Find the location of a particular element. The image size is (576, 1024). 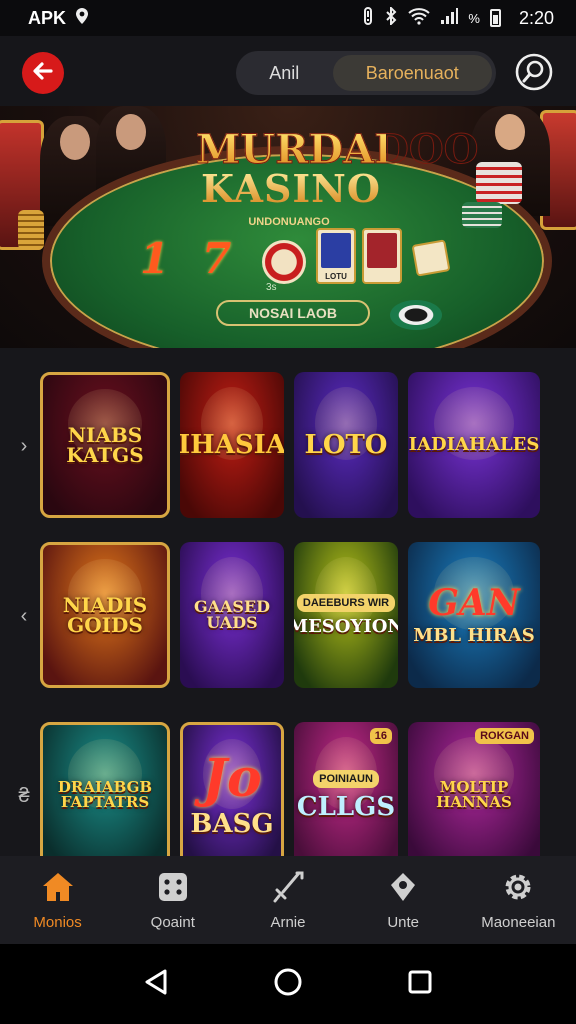

bottom-navigation: Monios Qoaint Arnie Unte Maoneeian is located at coordinates (288, 900).